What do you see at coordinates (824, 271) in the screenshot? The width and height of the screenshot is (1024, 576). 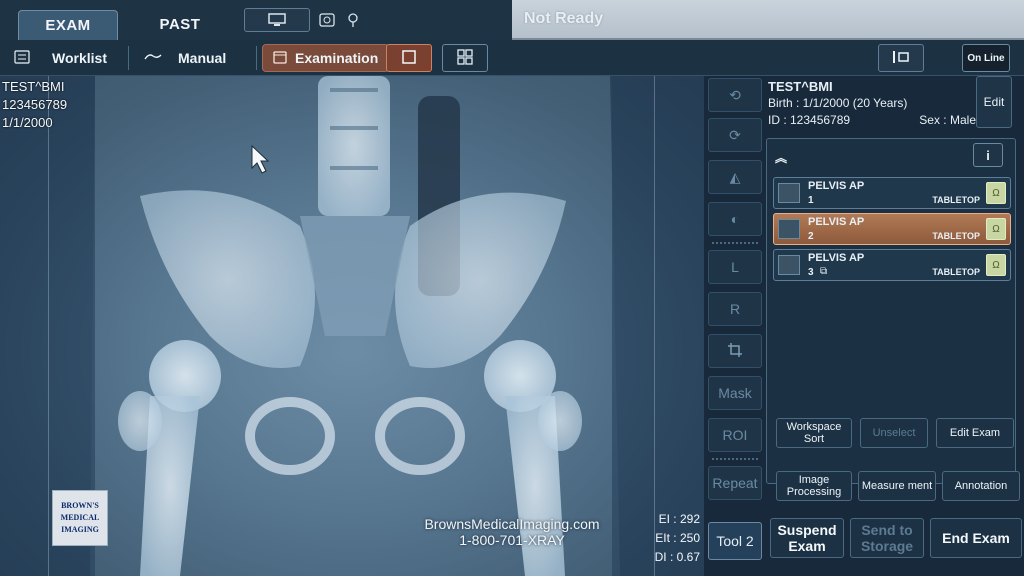 I see `copy-icon: ⧉` at bounding box center [824, 271].